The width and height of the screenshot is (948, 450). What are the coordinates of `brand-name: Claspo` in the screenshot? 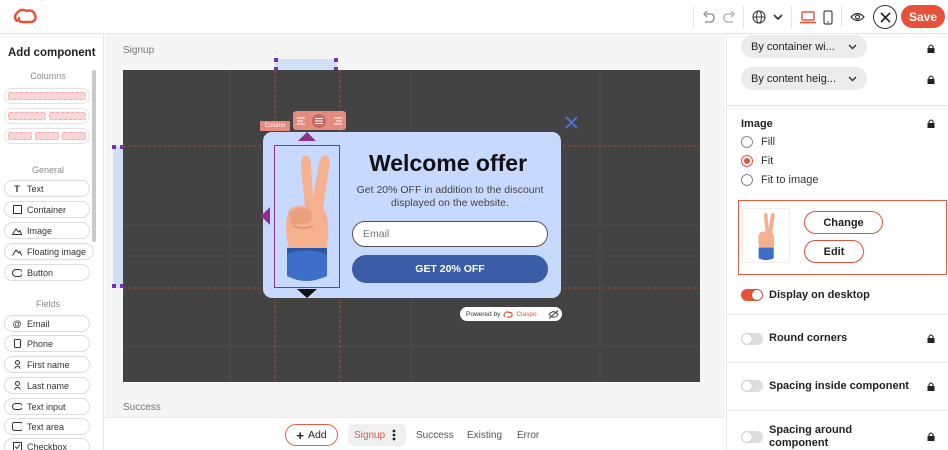 It's located at (526, 314).